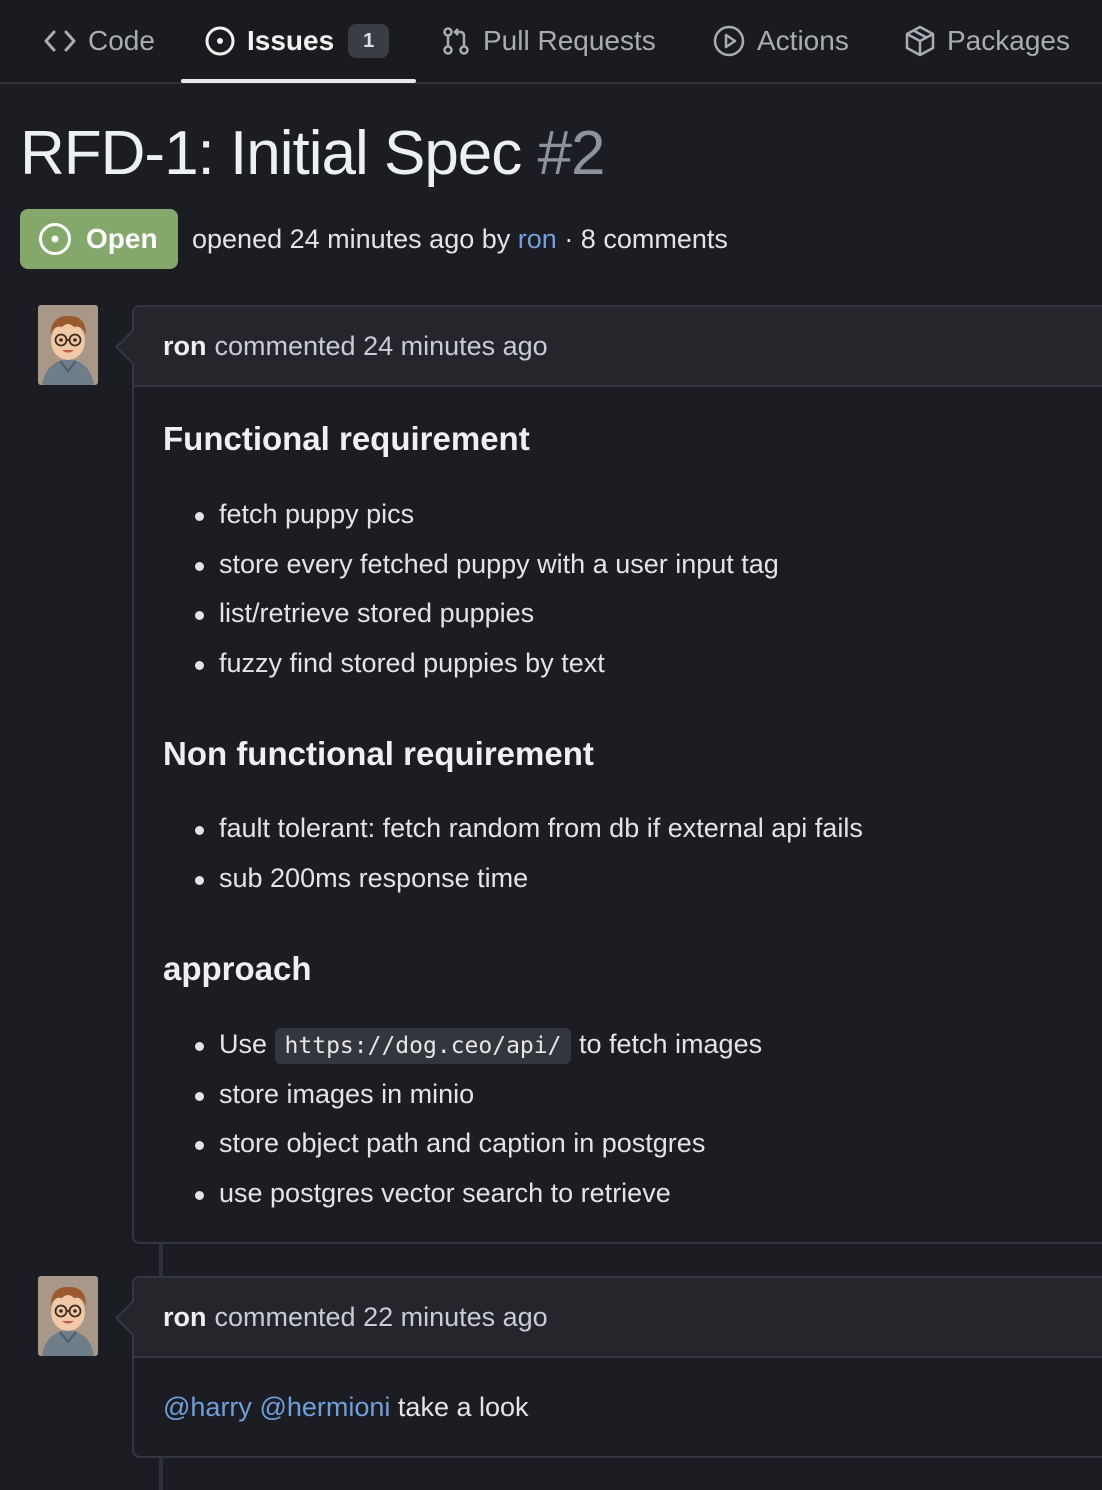 The width and height of the screenshot is (1102, 1490). I want to click on tab-actions: Actions, so click(781, 41).